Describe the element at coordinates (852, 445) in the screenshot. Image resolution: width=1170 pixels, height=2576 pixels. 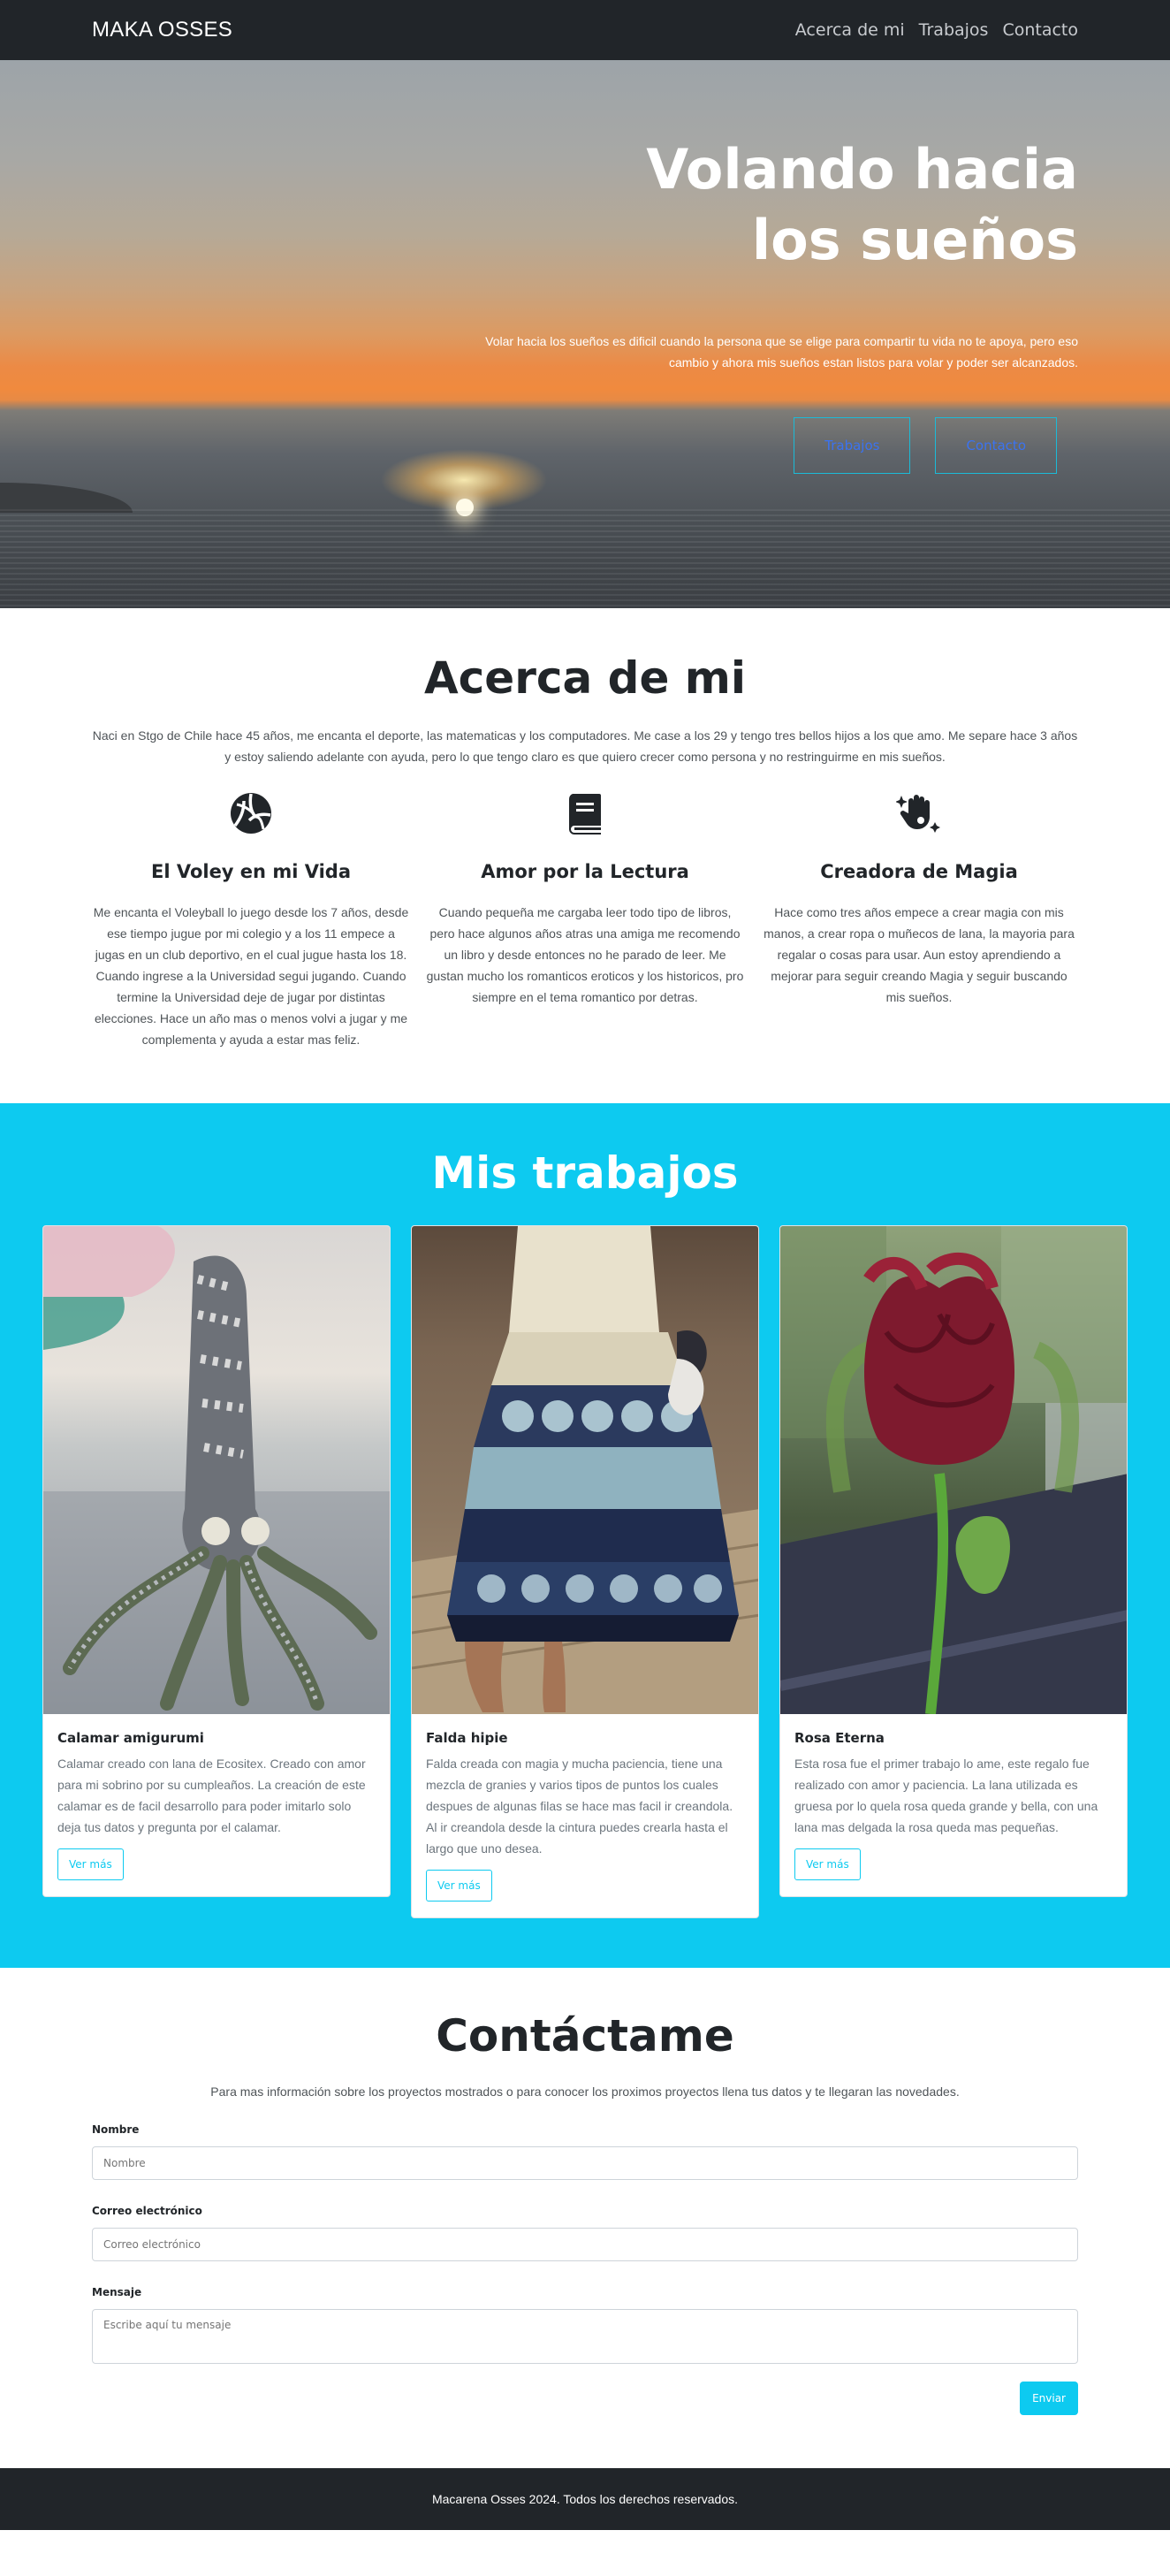
I see `hero-works-button: Trabajos` at that location.